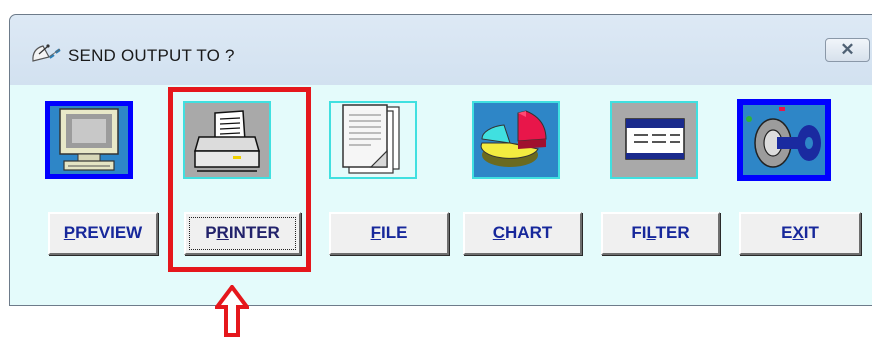  I want to click on close-button: ✕, so click(847, 50).